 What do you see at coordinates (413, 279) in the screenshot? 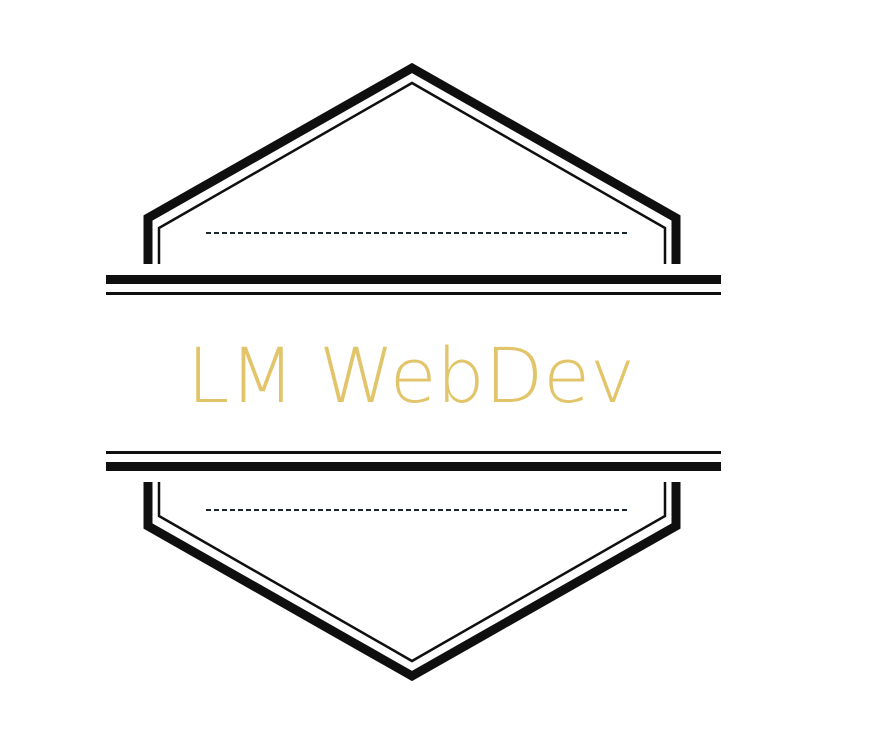
I see `top-thick-bar` at bounding box center [413, 279].